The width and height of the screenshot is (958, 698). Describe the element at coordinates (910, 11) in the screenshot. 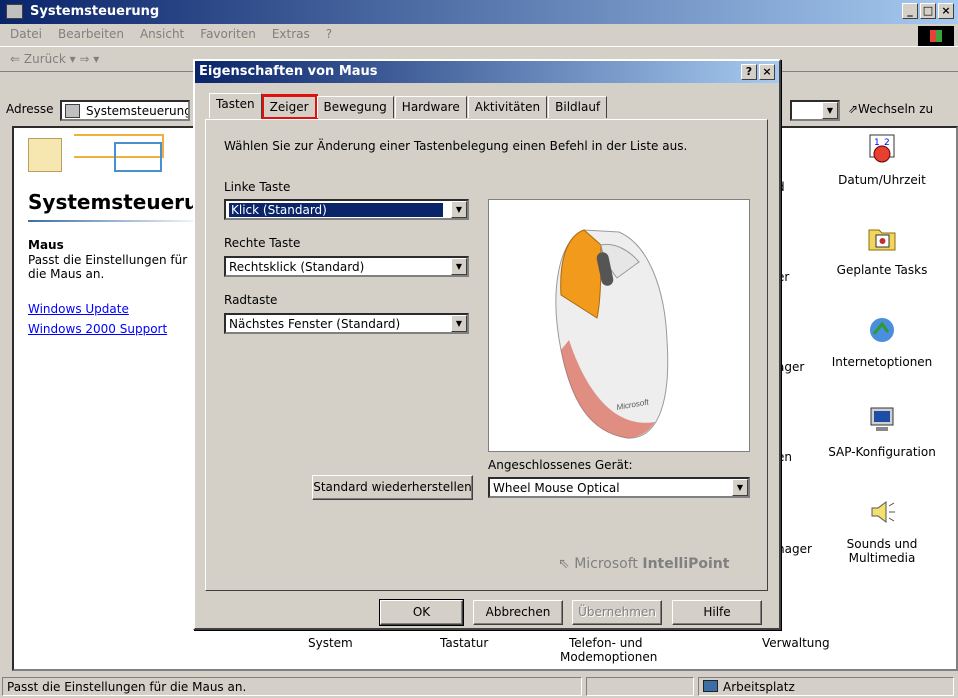

I see `minimize-button: _` at that location.